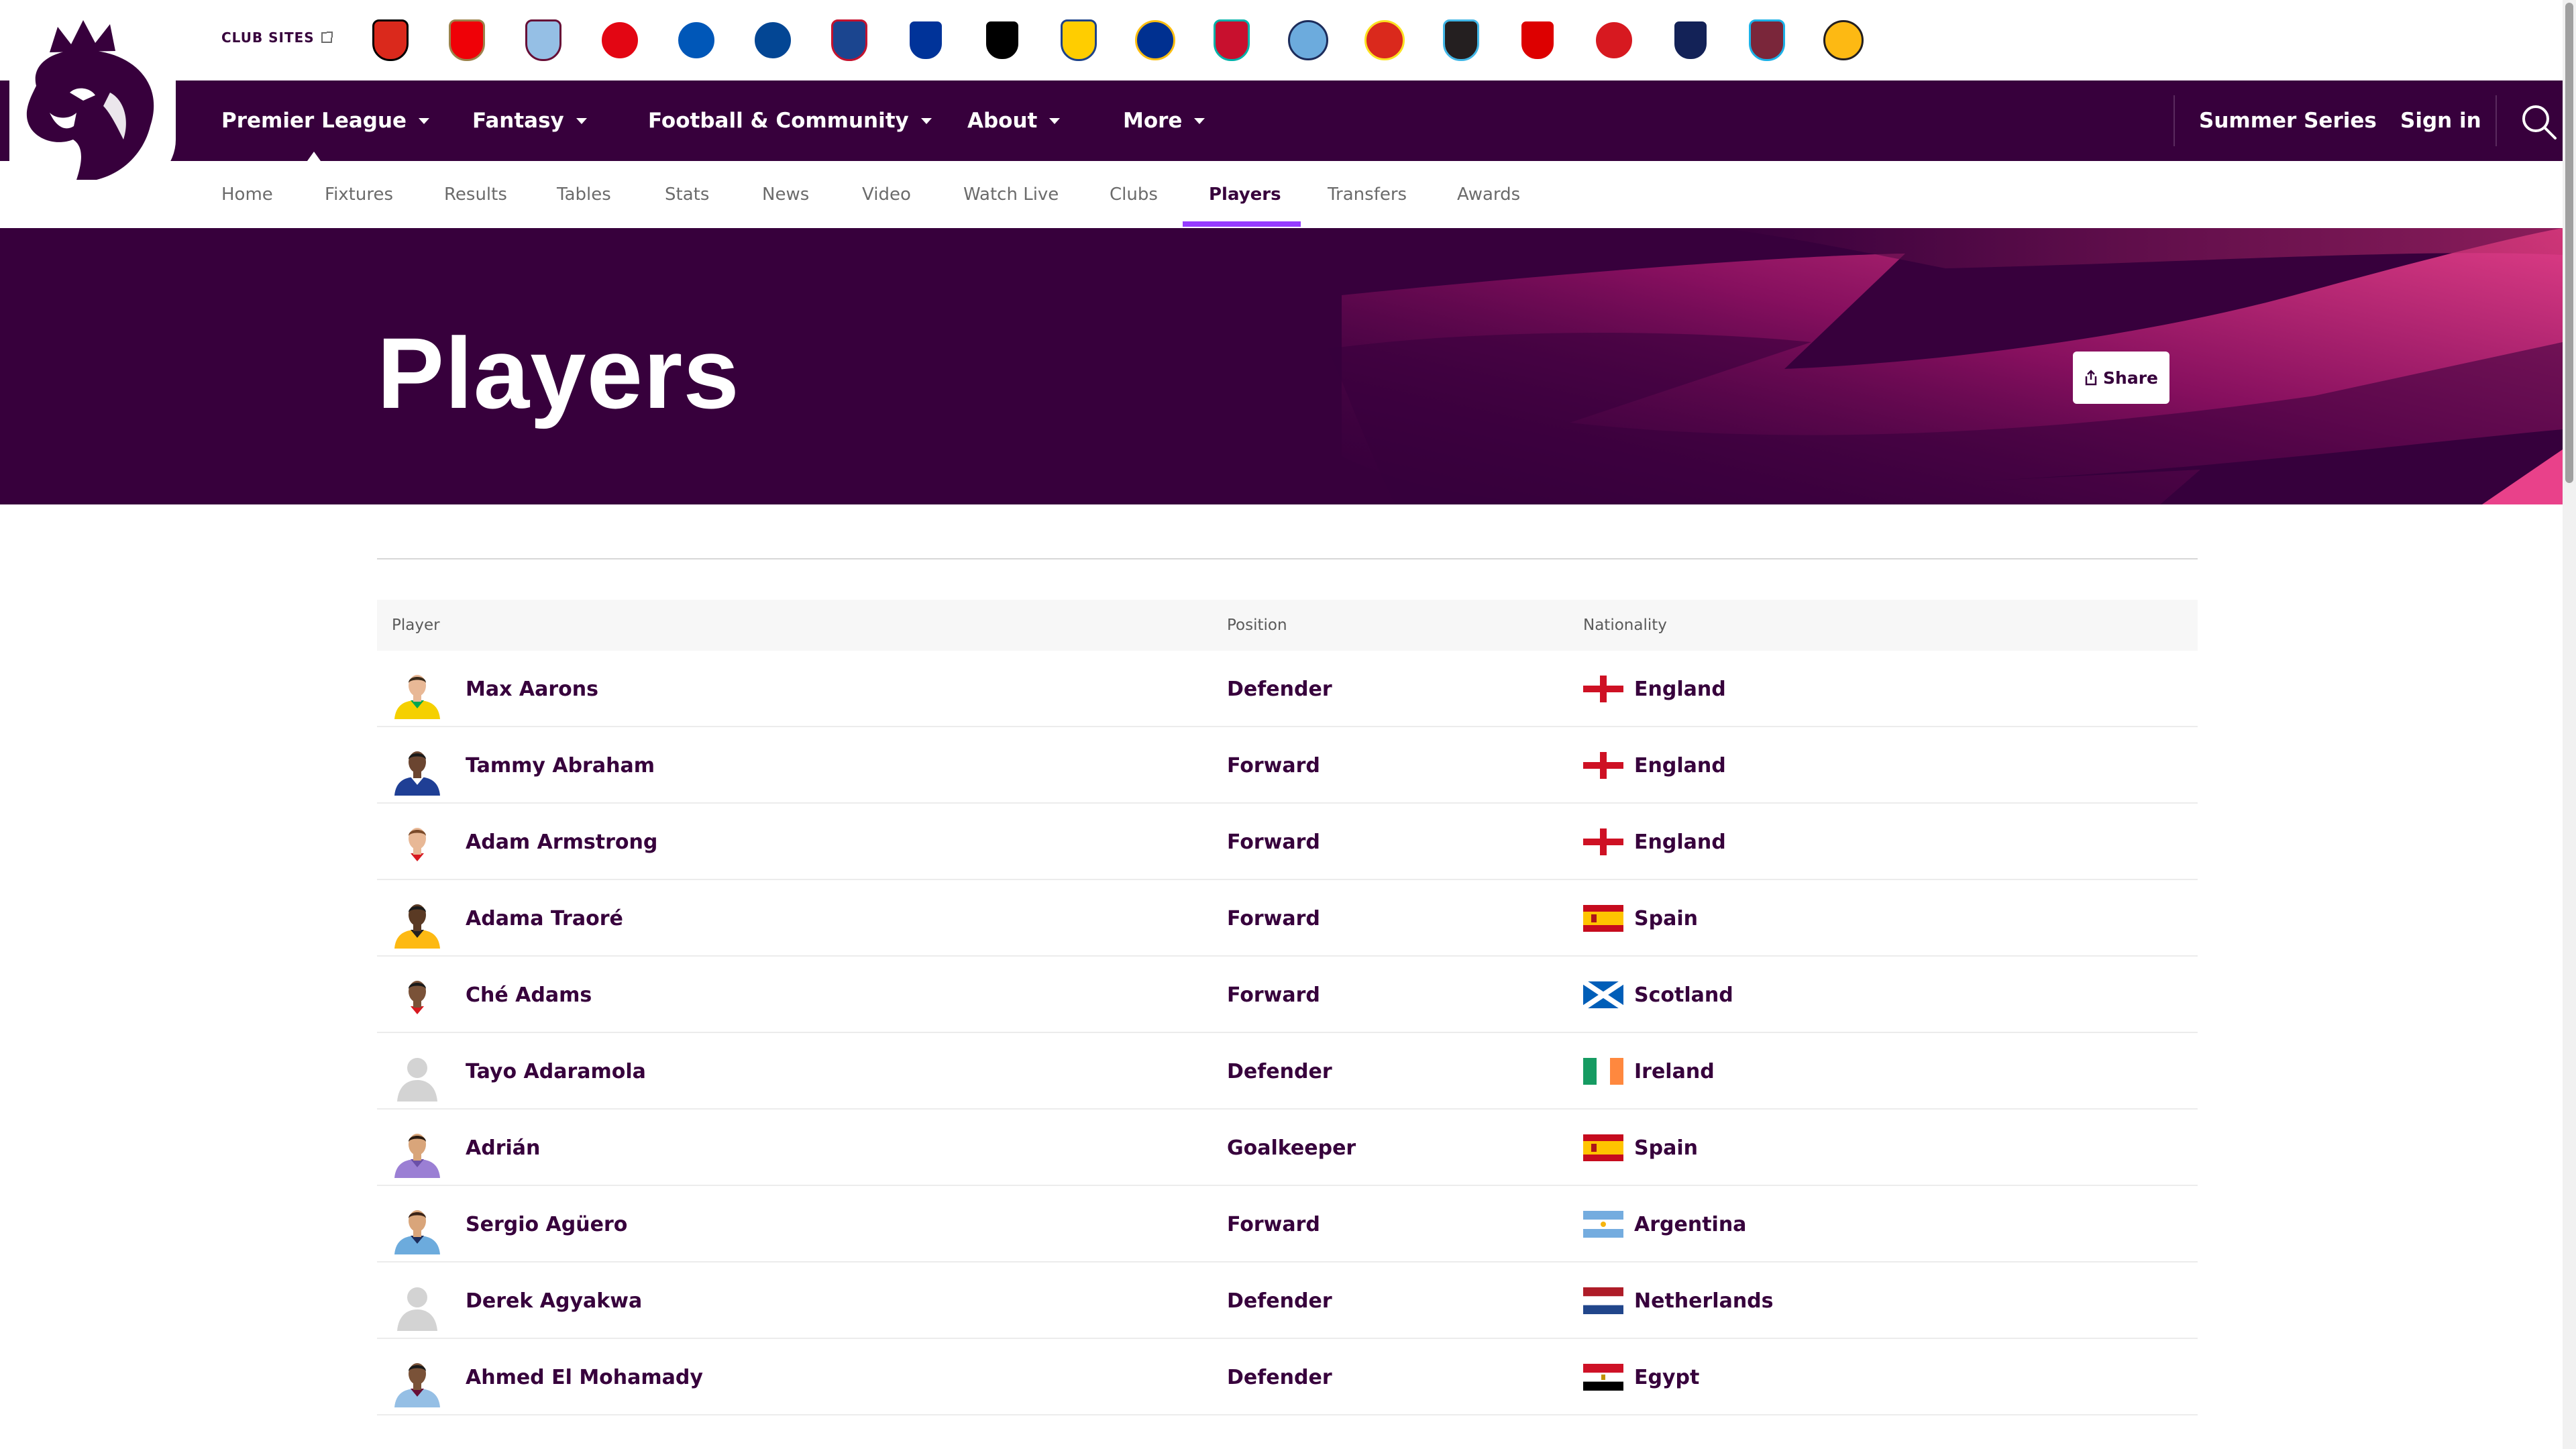 The image size is (2576, 1449). Describe the element at coordinates (1625, 625) in the screenshot. I see `header-nationality: Nationality` at that location.